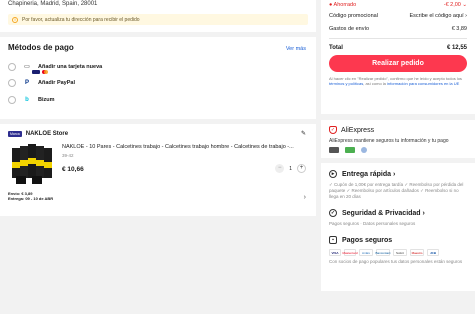  What do you see at coordinates (68, 155) in the screenshot?
I see `product-variant: 39-42` at bounding box center [68, 155].